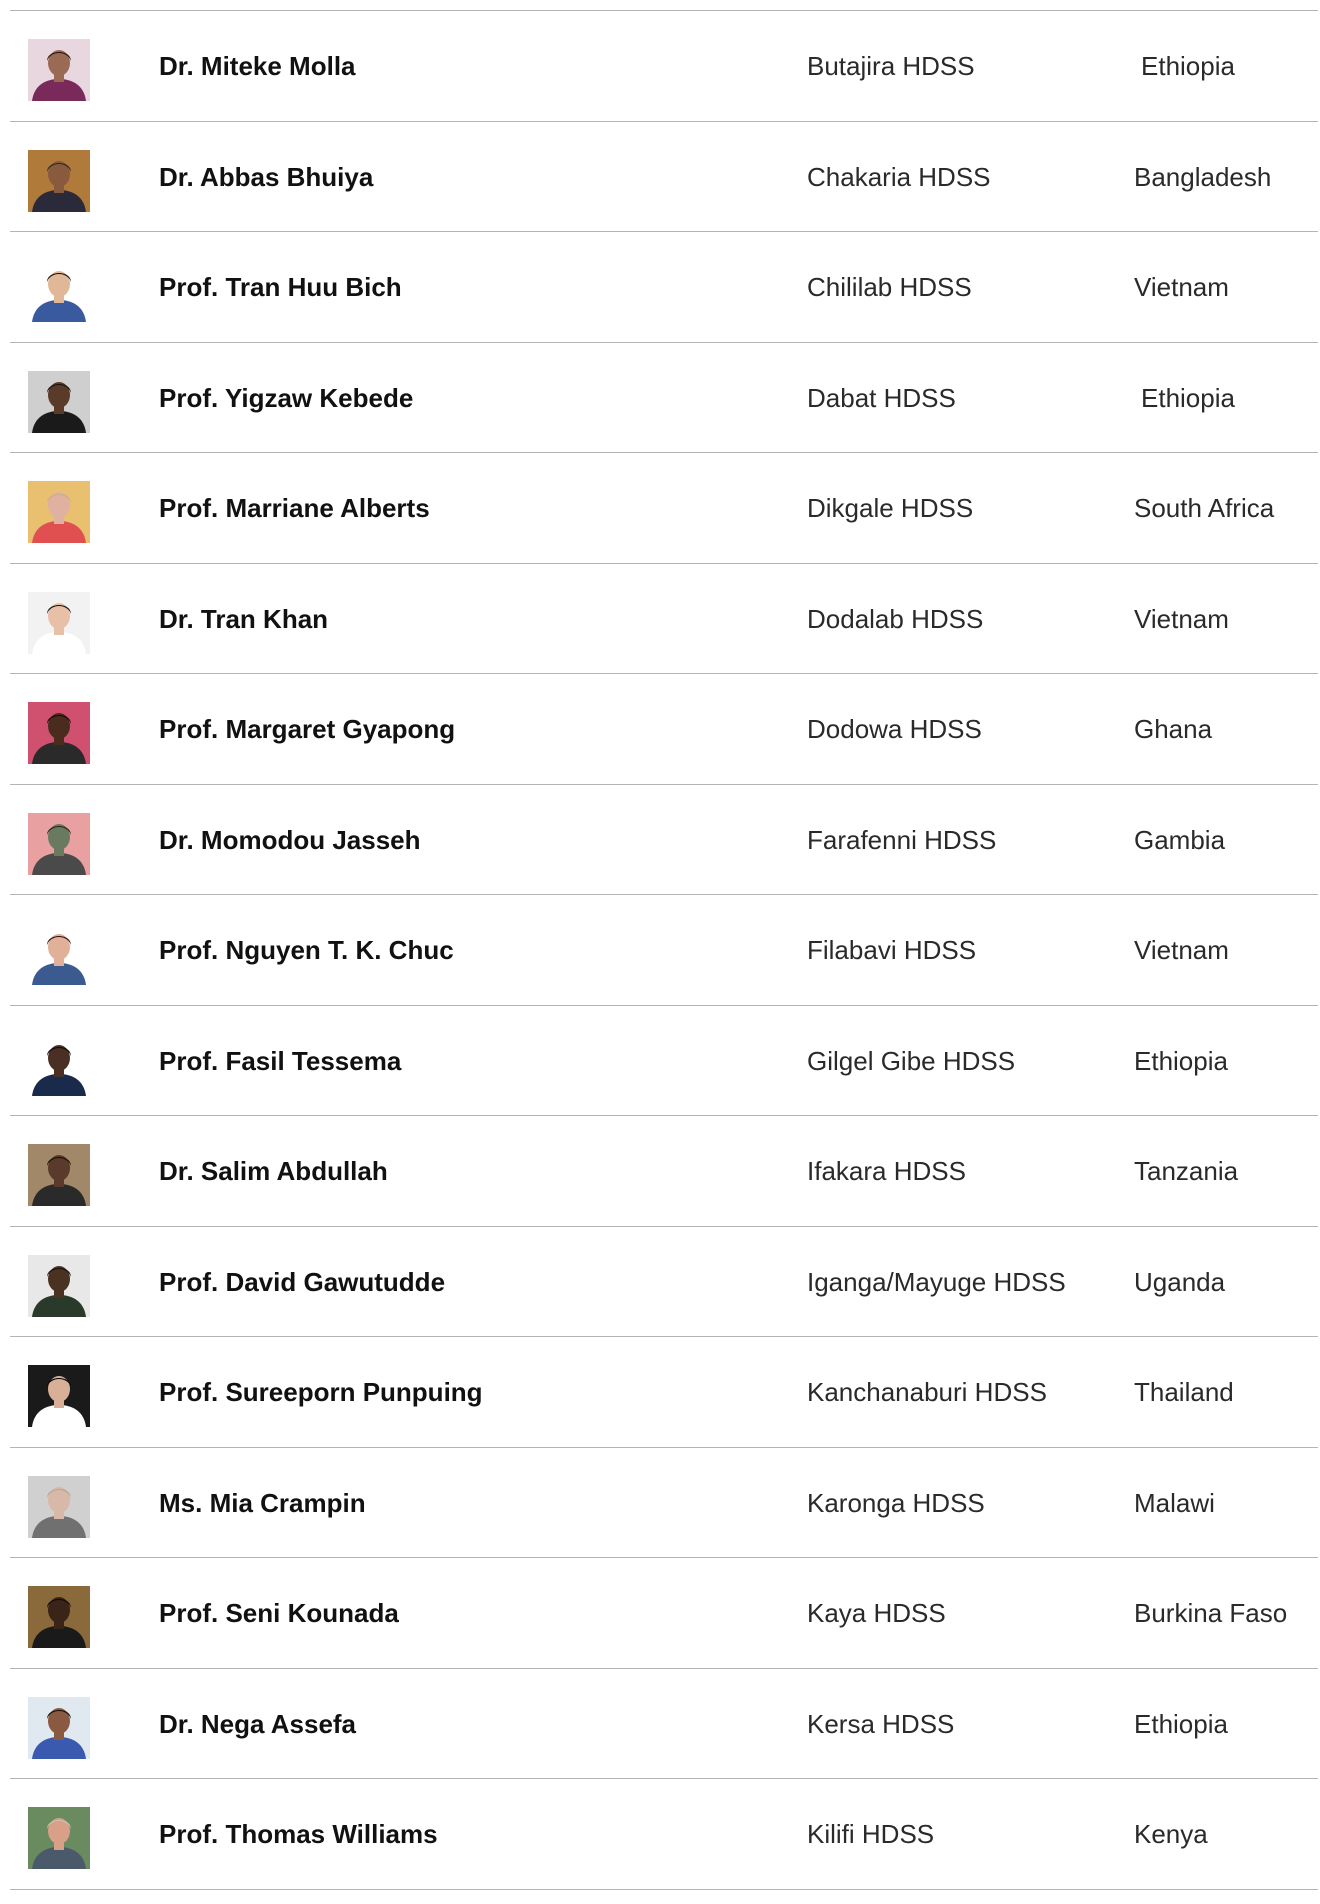  I want to click on table-row: Prof. Seni Kounada Kaya HDSS Burkina Faso, so click(664, 1613).